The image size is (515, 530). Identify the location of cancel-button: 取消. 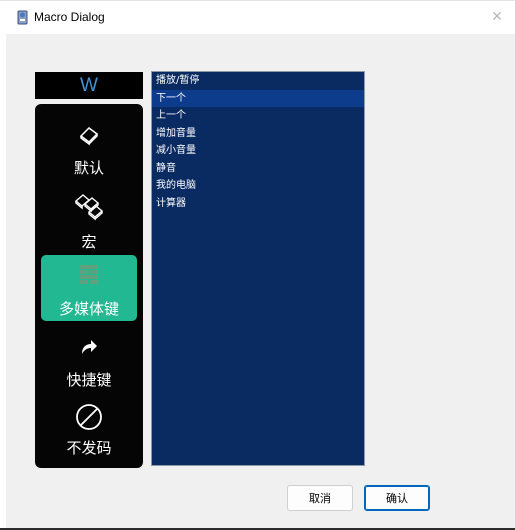
(320, 498).